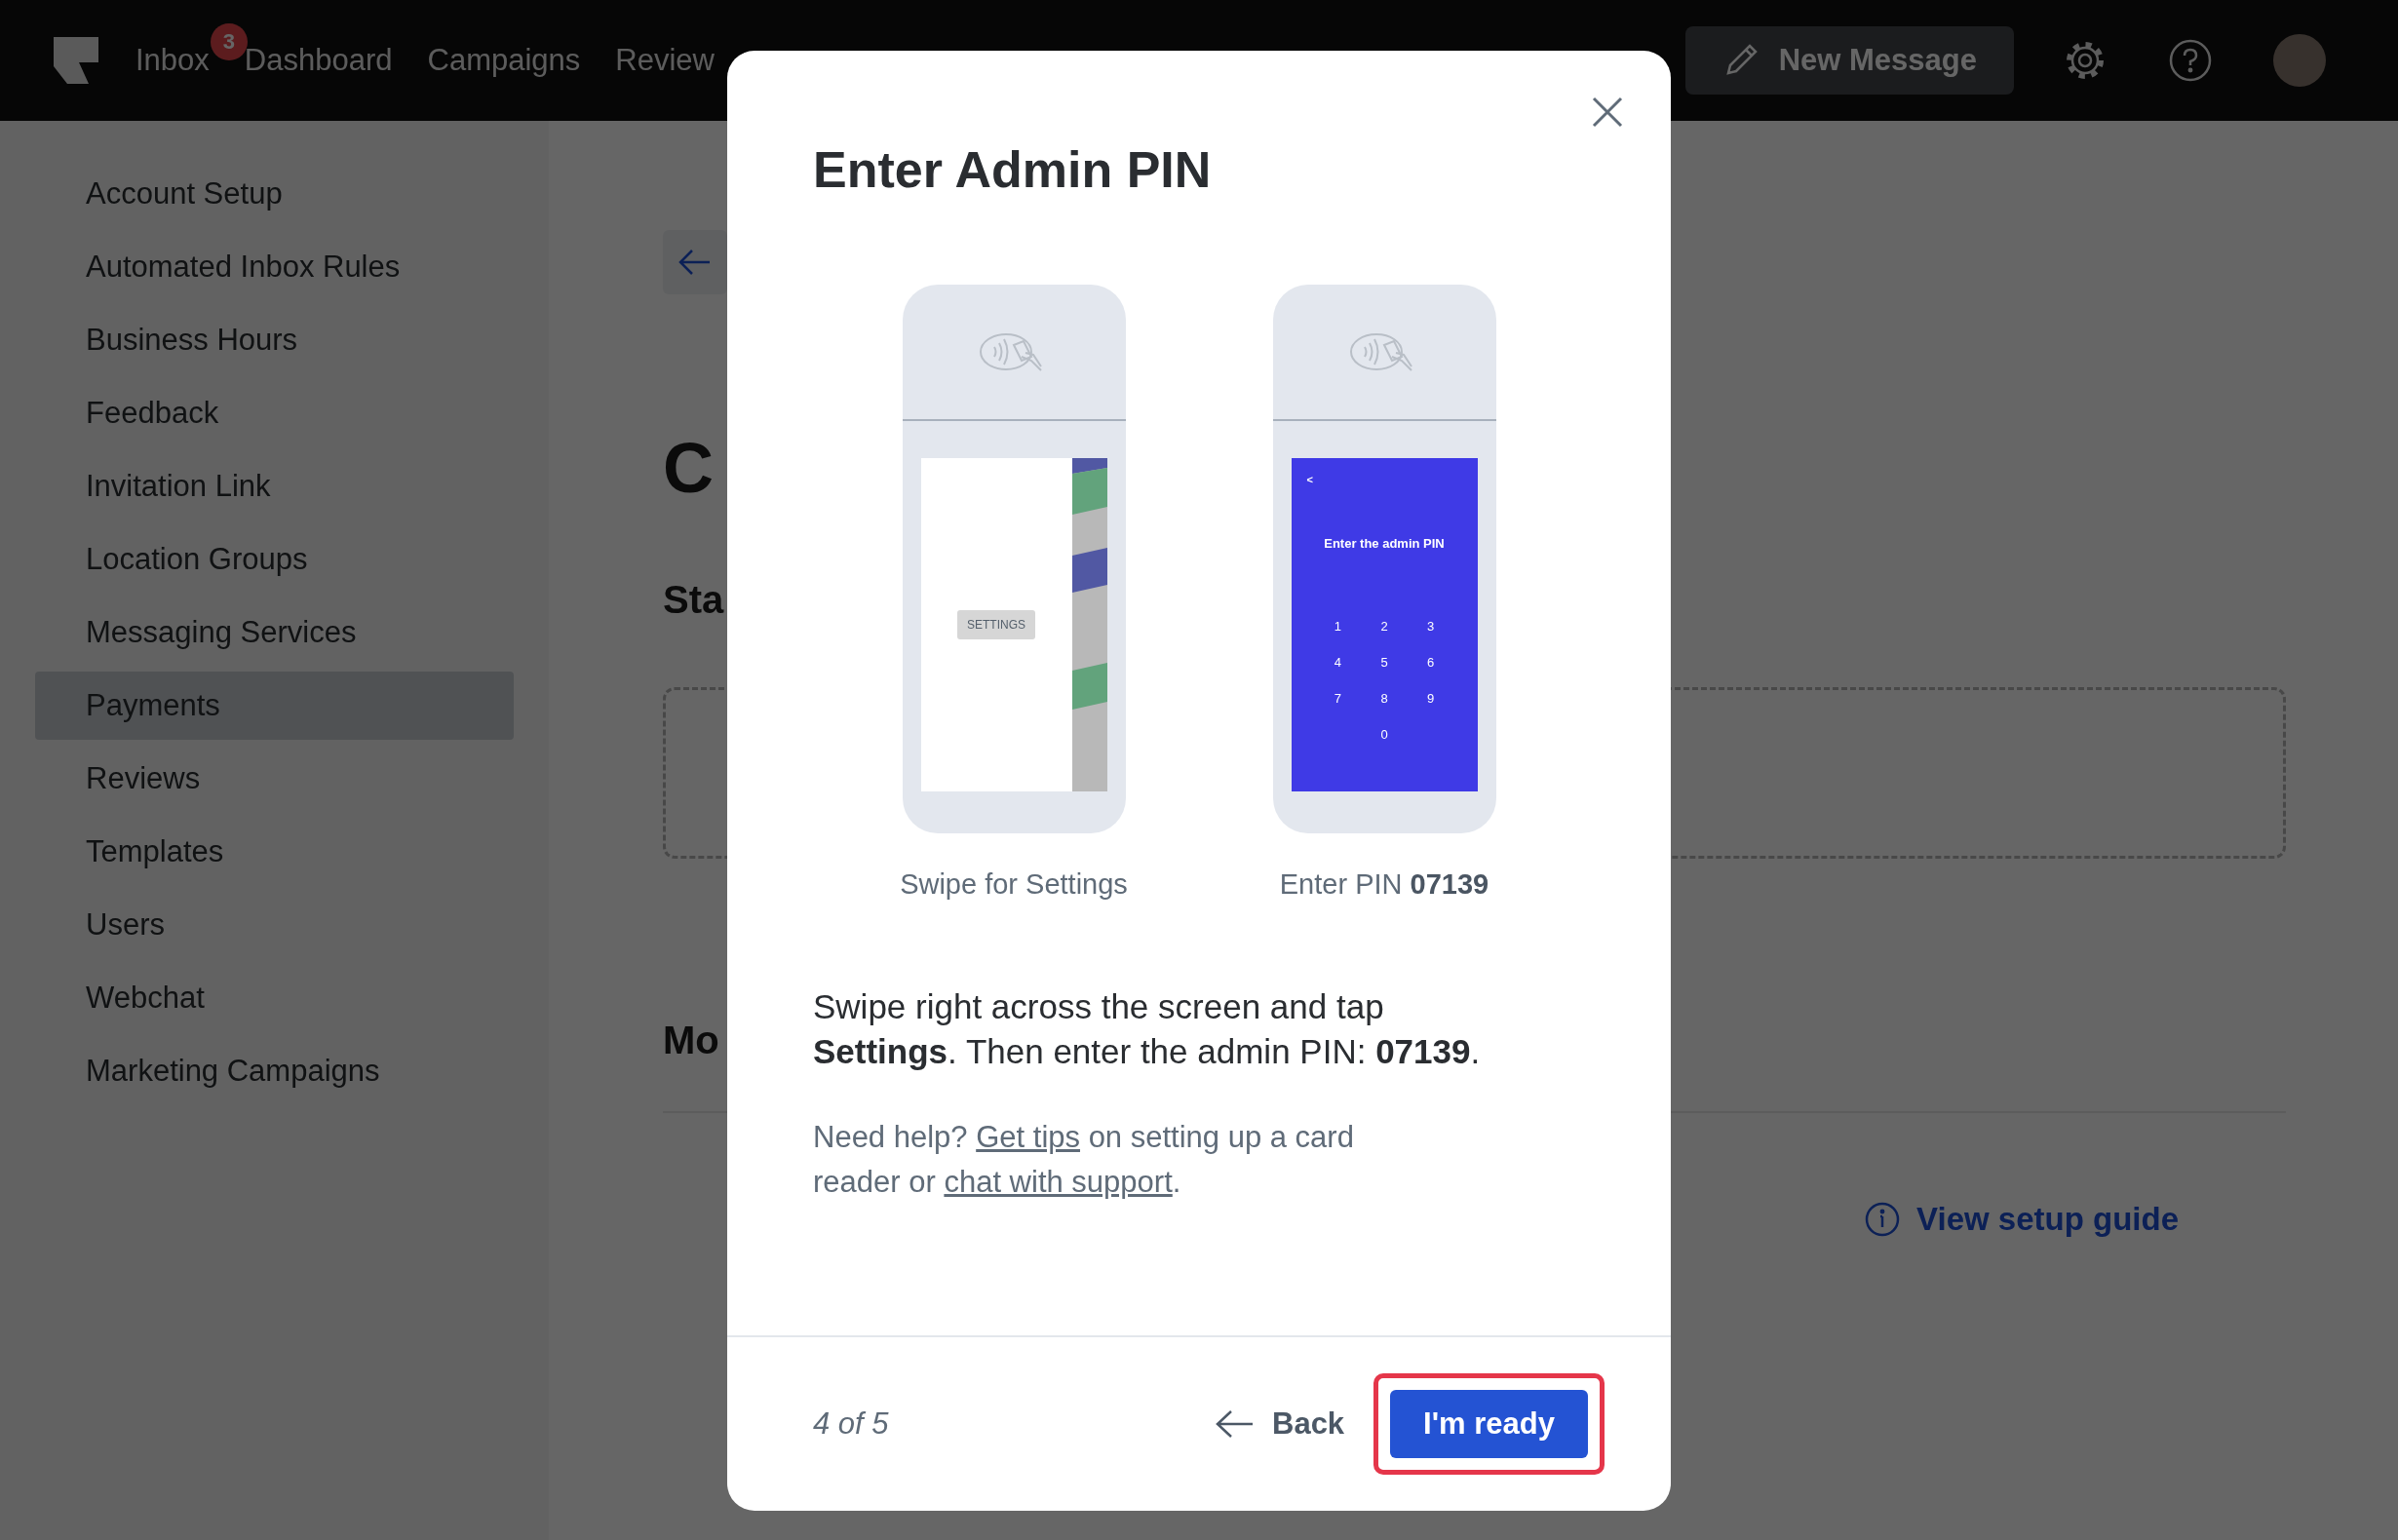 This screenshot has height=1540, width=2398. I want to click on help-link: Get tips, so click(1028, 1137).